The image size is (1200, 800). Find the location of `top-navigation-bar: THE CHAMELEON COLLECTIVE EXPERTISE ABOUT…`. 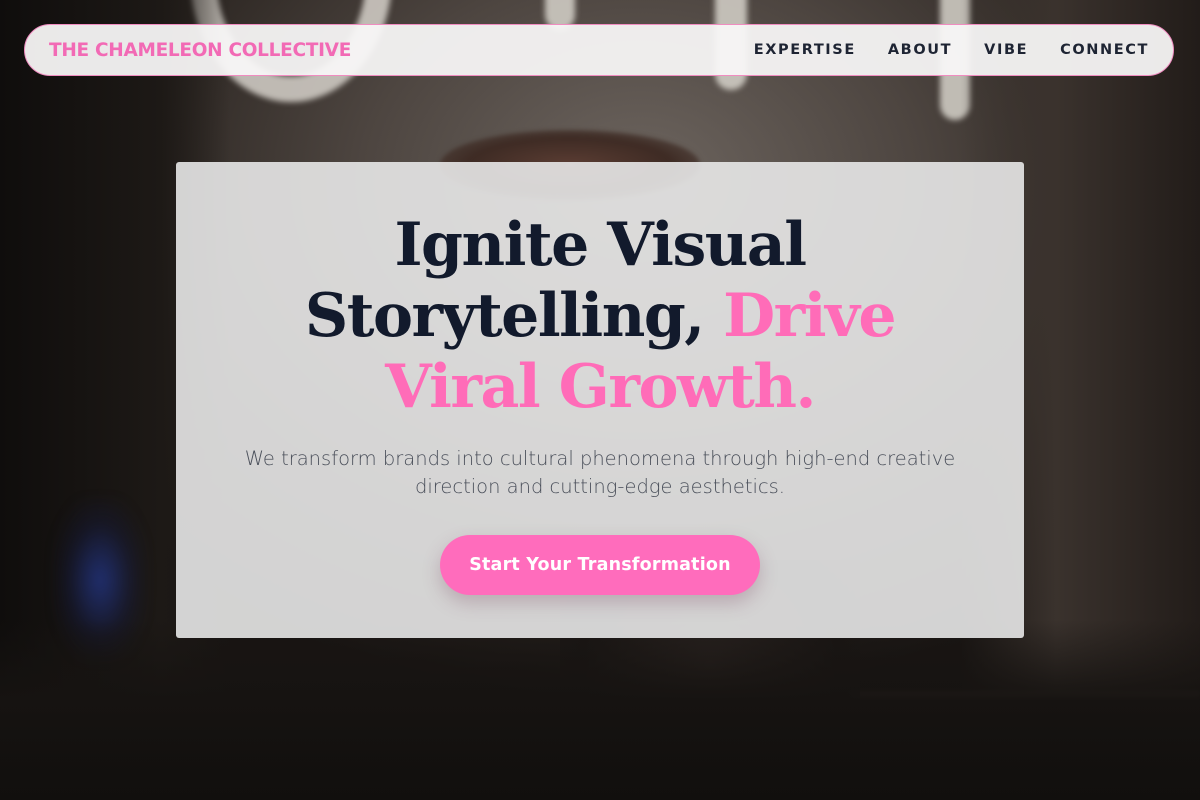

top-navigation-bar: THE CHAMELEON COLLECTIVE EXPERTISE ABOUT… is located at coordinates (599, 50).